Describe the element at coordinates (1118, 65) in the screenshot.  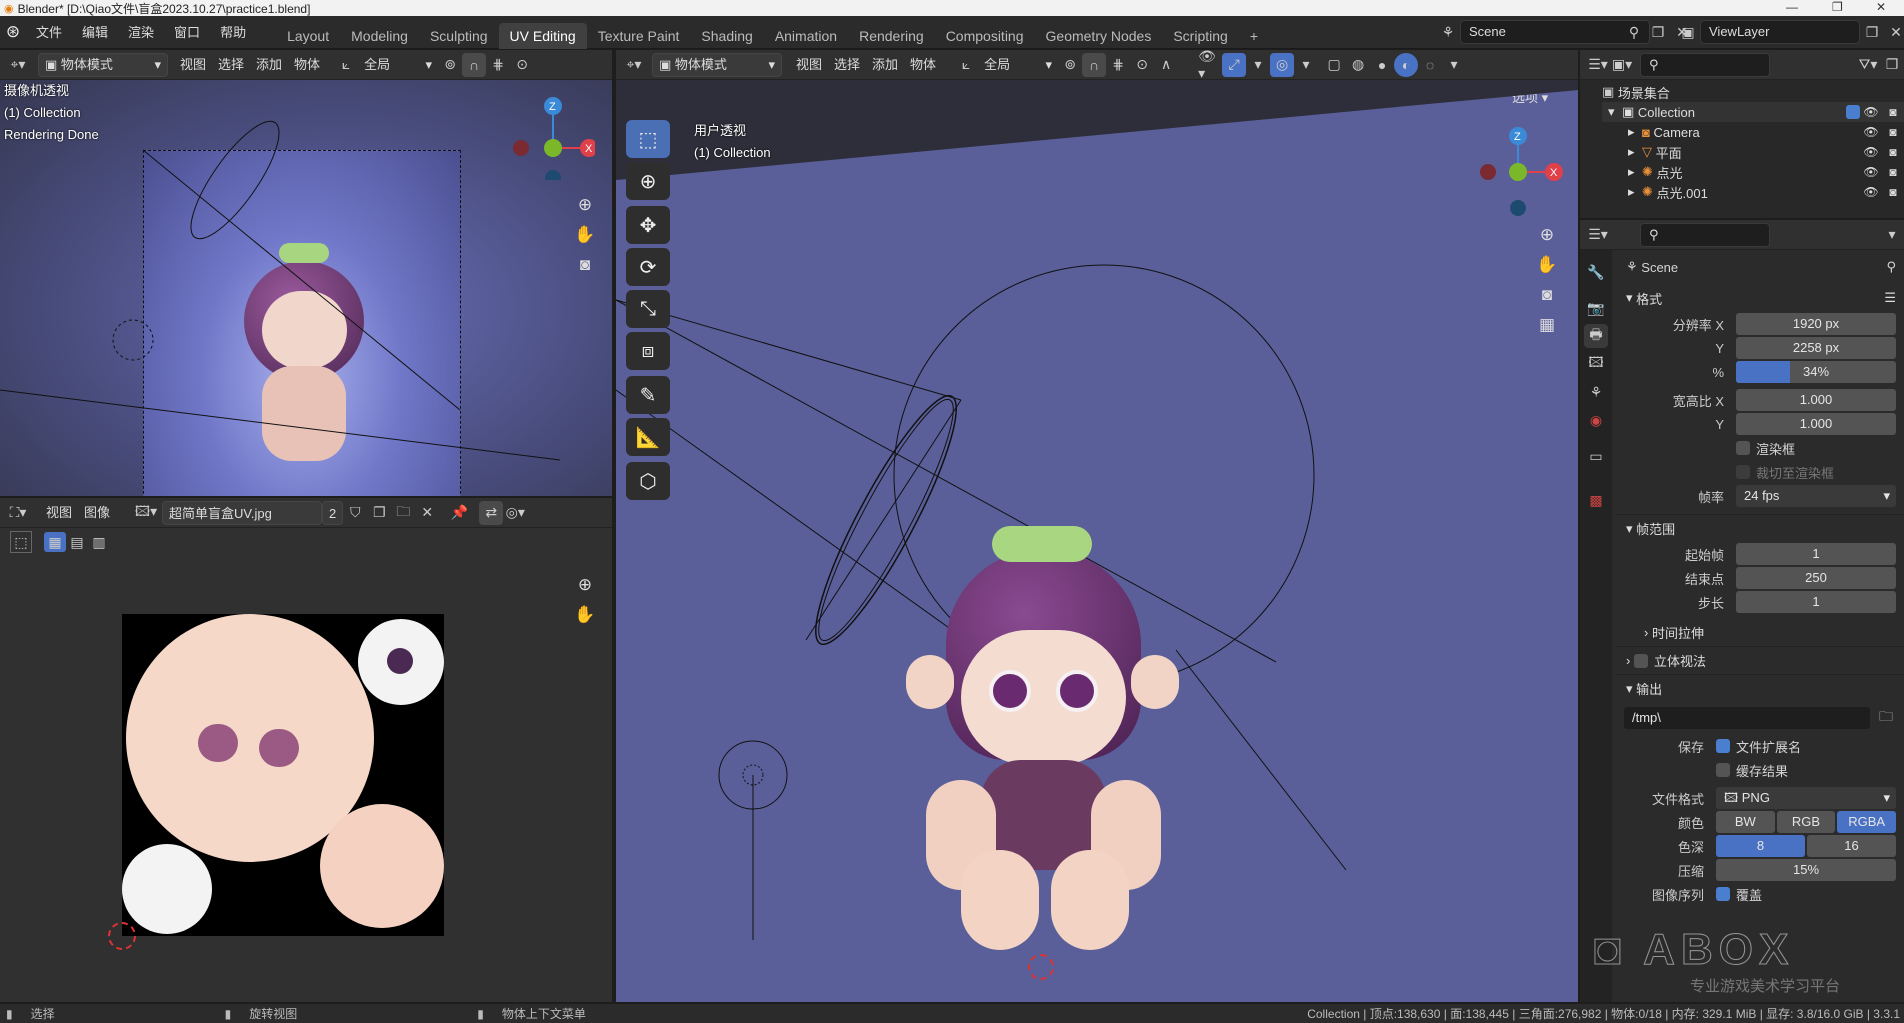
I see `main-snap-target-icon: ⋕` at that location.